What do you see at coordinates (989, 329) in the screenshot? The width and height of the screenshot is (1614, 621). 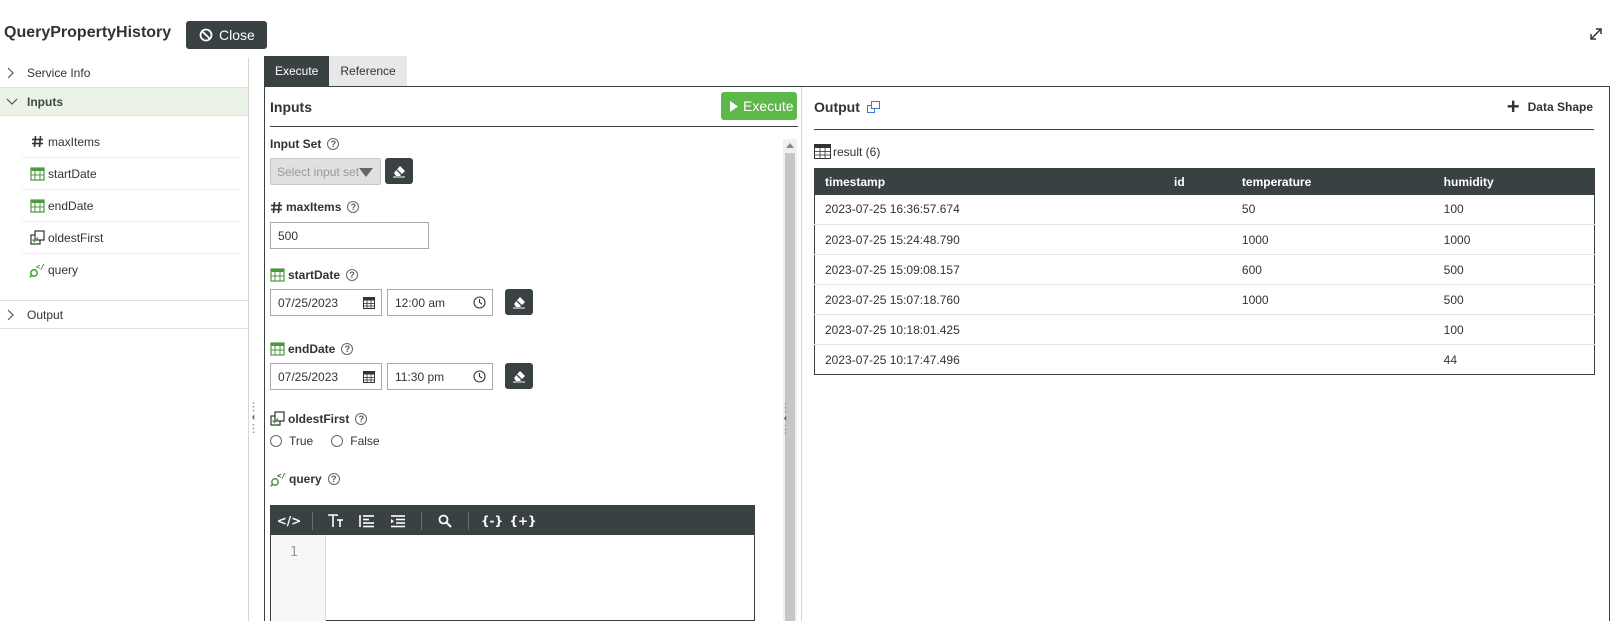 I see `cell-timestamp: 2023-07-25 10:18:01.425` at bounding box center [989, 329].